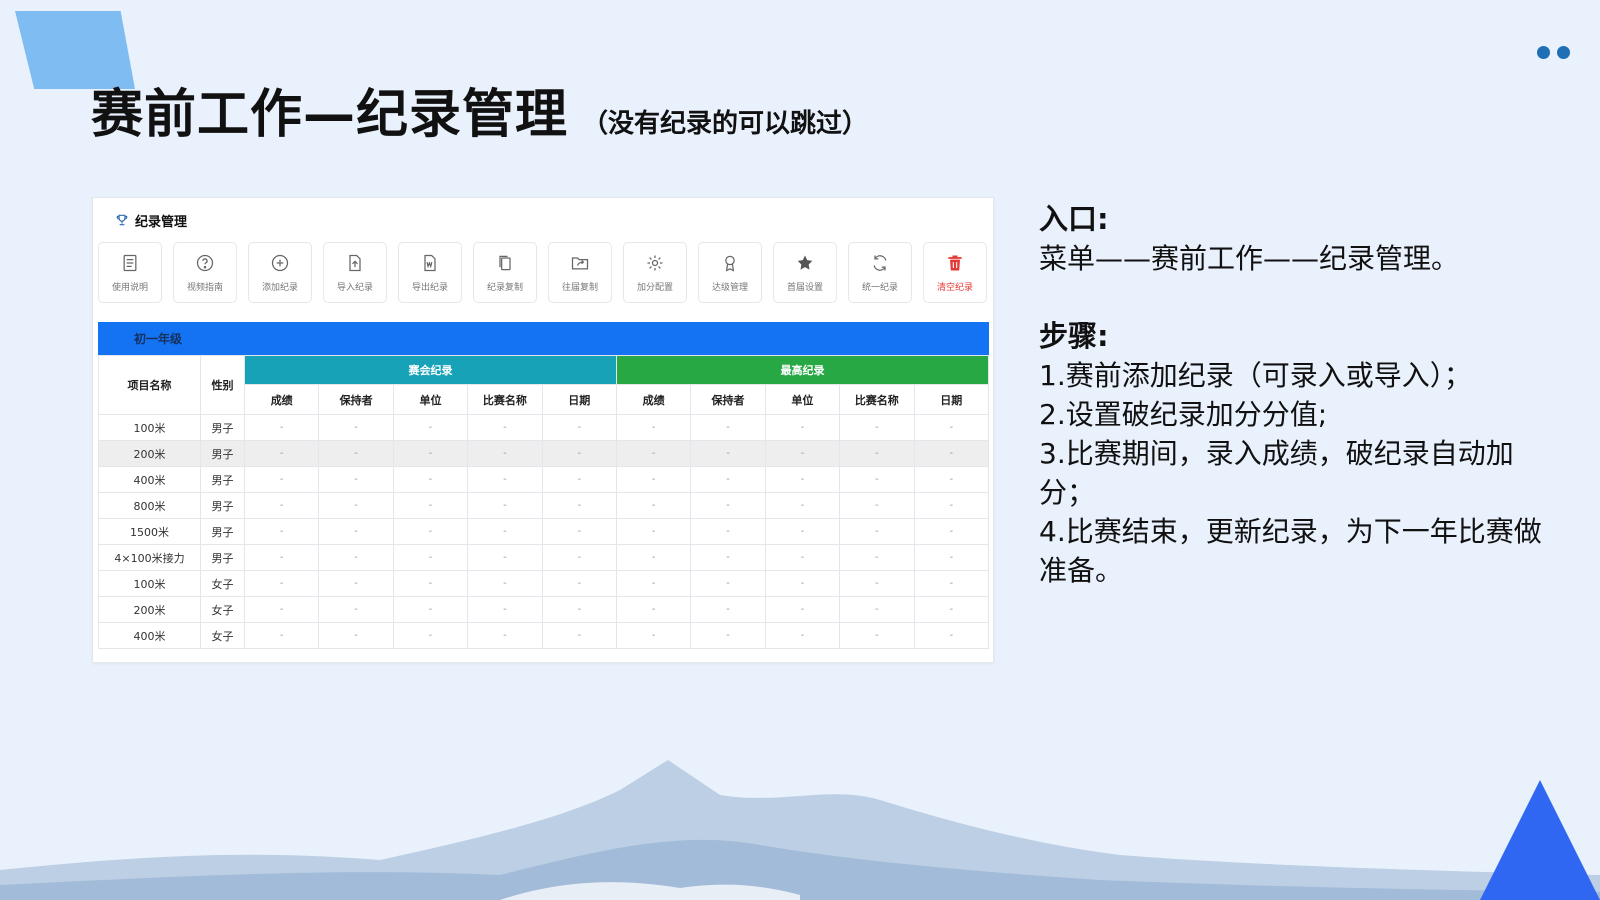  I want to click on subcol-header: 比赛名称, so click(877, 399).